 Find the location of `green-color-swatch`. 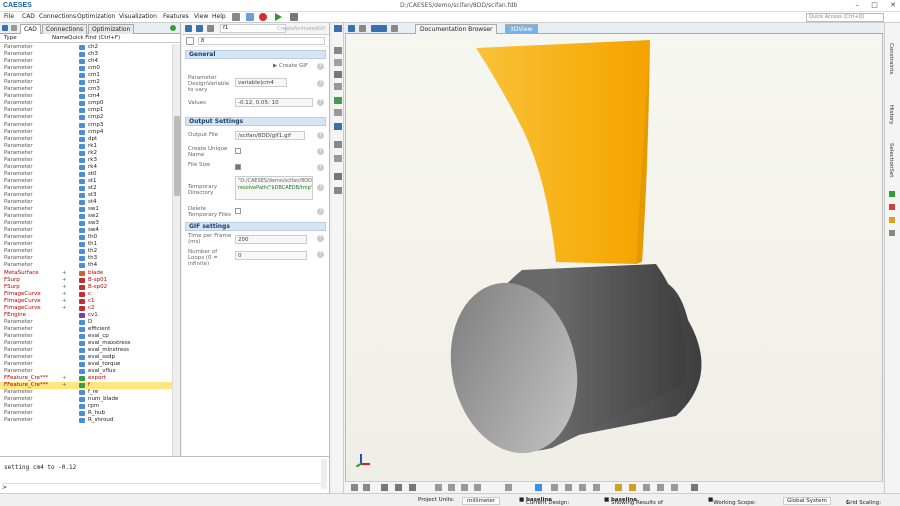

green-color-swatch is located at coordinates (892, 194).